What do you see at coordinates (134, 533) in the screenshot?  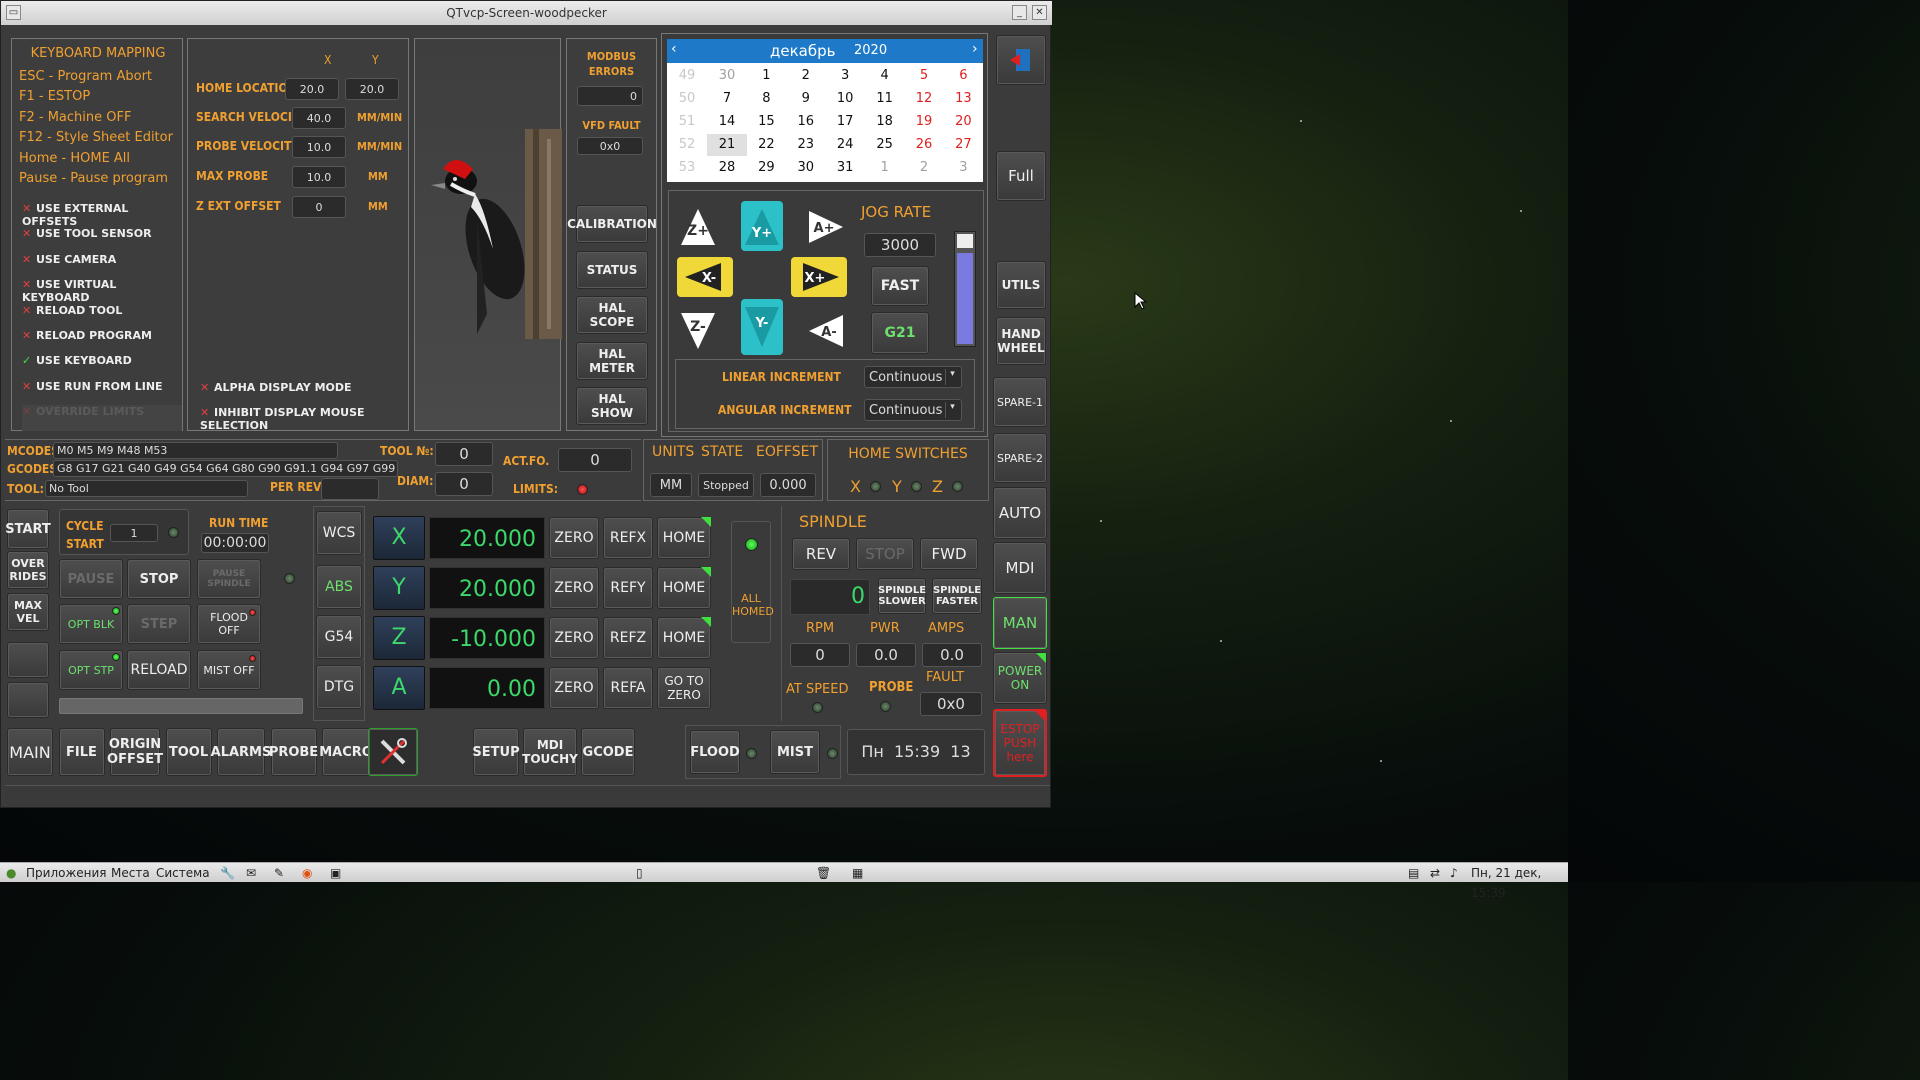 I see `cycle-count-field: 1` at bounding box center [134, 533].